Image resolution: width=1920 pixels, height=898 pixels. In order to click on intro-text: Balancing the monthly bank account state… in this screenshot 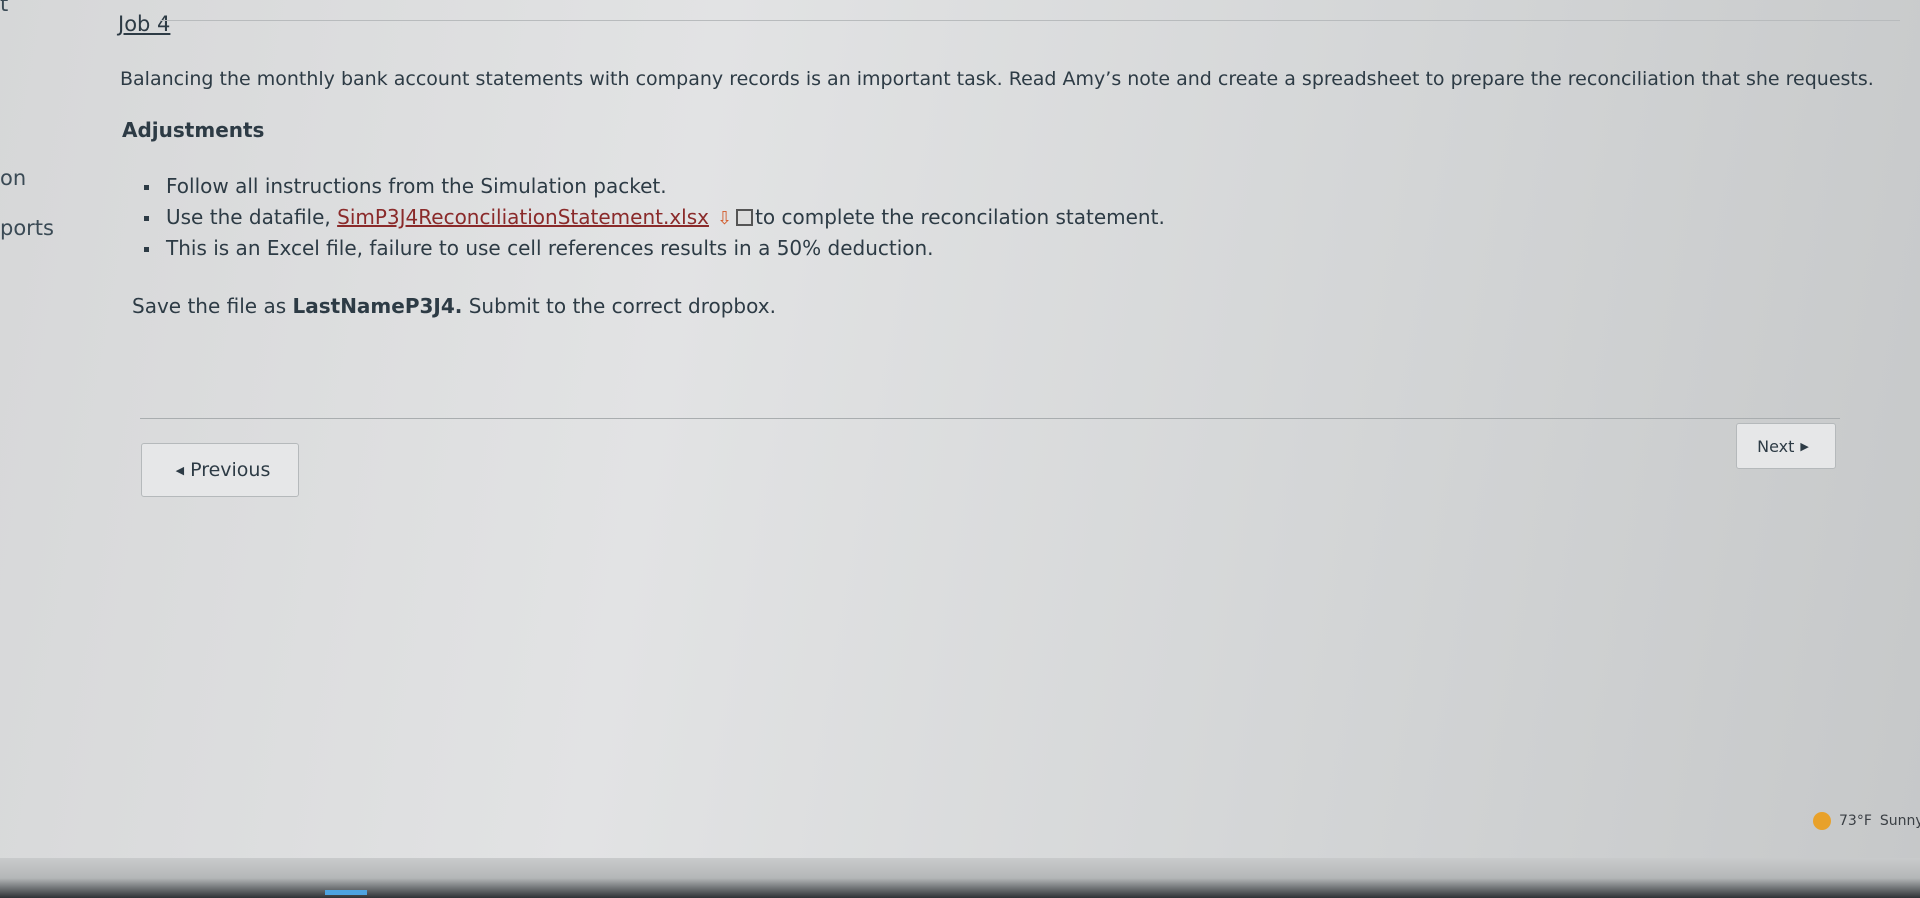, I will do `click(997, 79)`.